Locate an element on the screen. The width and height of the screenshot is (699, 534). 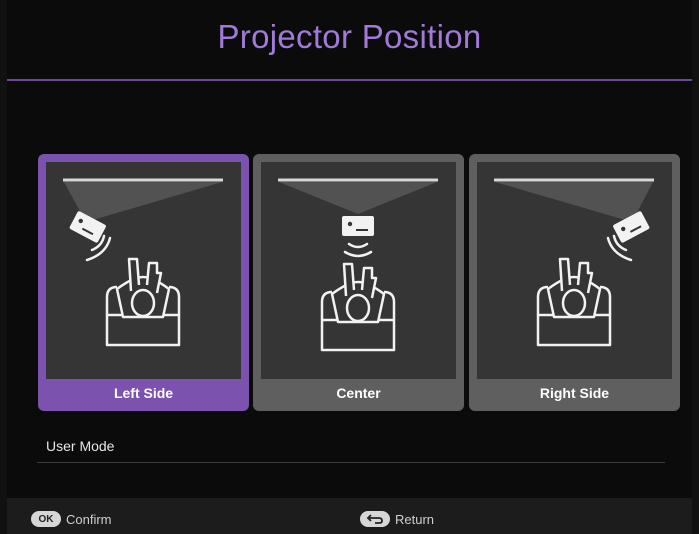
return-hint: Return is located at coordinates (397, 519).